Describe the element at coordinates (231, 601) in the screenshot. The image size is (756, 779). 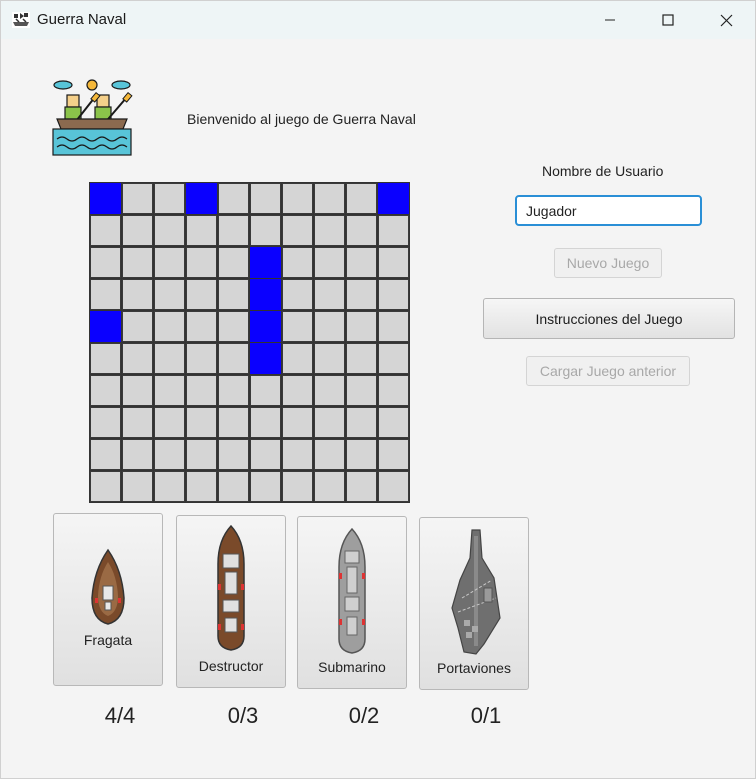
I see `destroyer-button: Destructor` at that location.